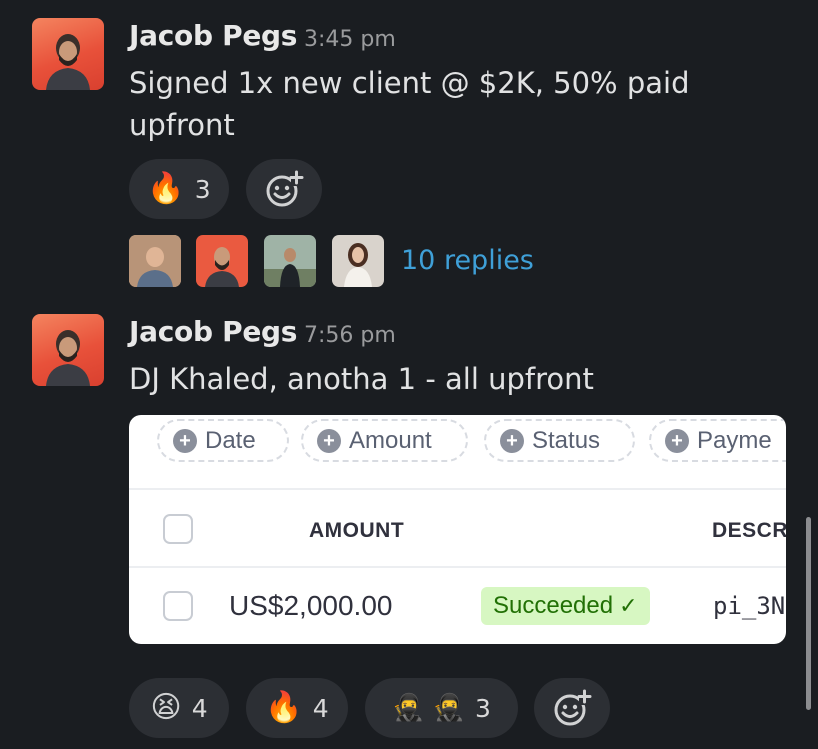 This screenshot has height=749, width=818. I want to click on column-header-description: DESCR, so click(749, 530).